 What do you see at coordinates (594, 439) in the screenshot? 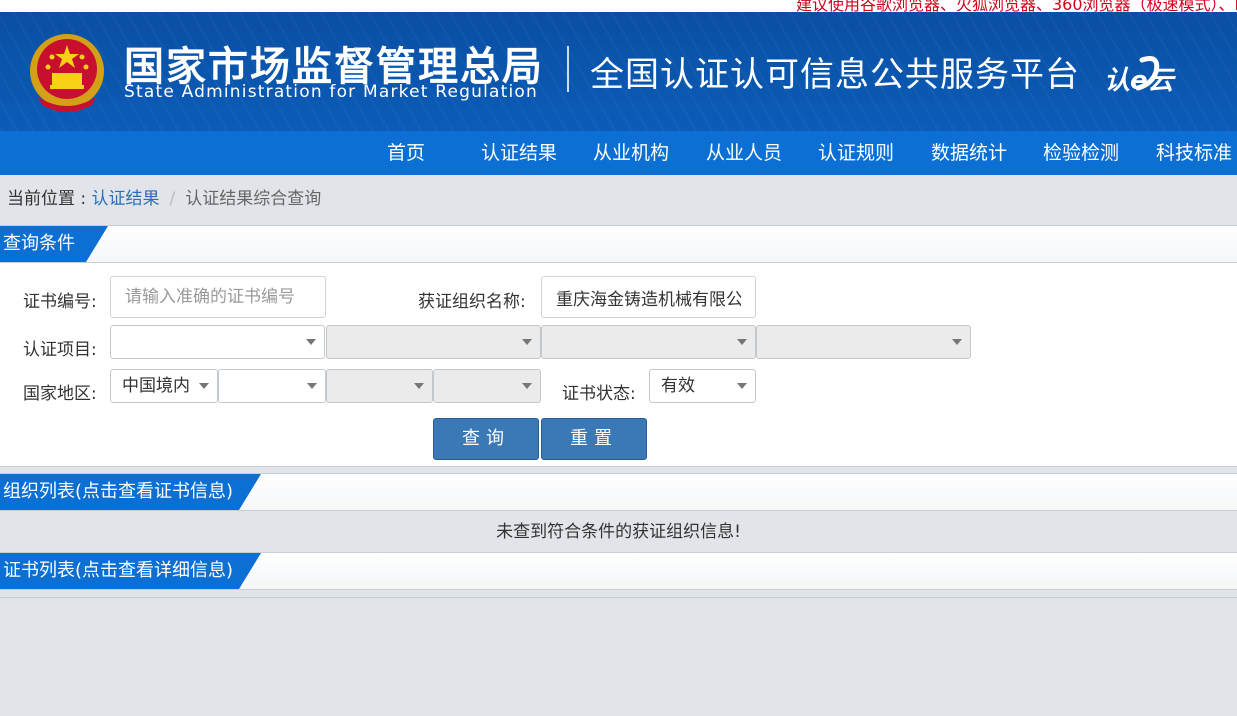
I see `reset-button: 重置` at bounding box center [594, 439].